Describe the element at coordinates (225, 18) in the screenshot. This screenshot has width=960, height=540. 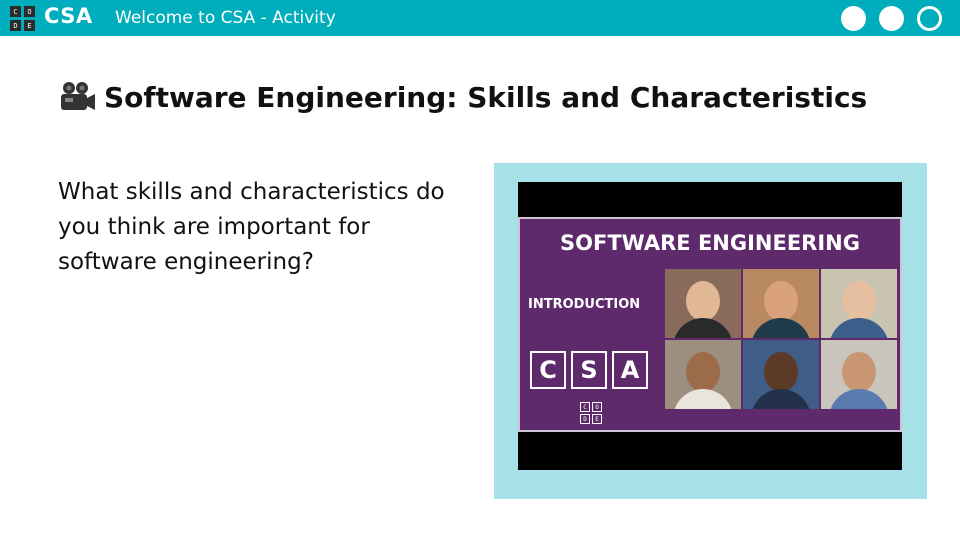
I see `lesson-title: Welcome to CSA - Activity` at that location.